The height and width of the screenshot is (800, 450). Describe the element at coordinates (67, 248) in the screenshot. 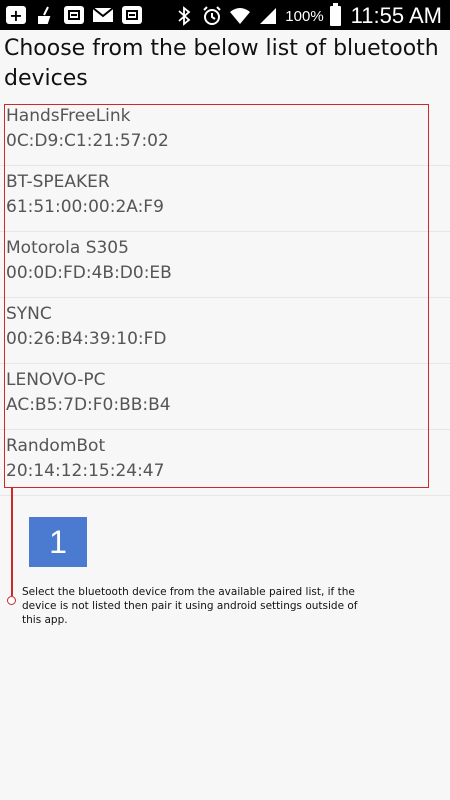

I see `device-name: Motorola S305` at that location.